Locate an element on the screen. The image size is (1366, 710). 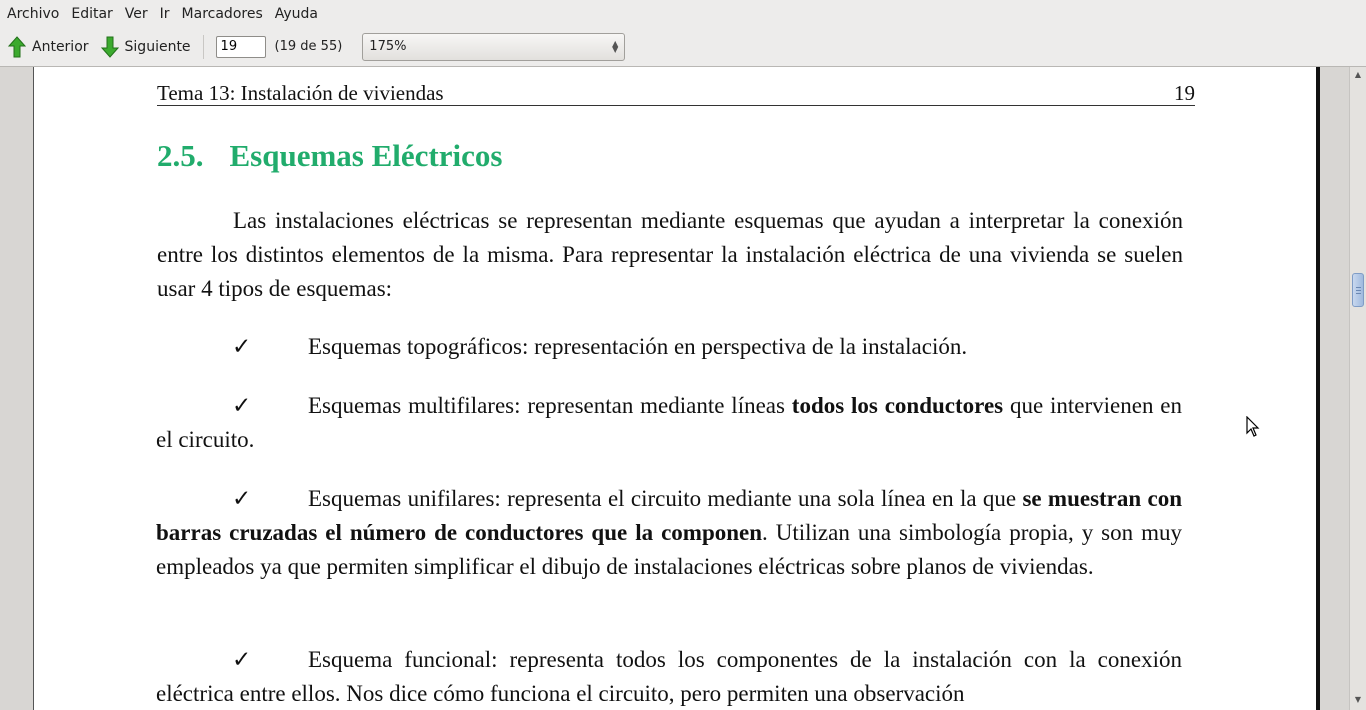
menu-ayuda: Ayuda is located at coordinates (296, 14).